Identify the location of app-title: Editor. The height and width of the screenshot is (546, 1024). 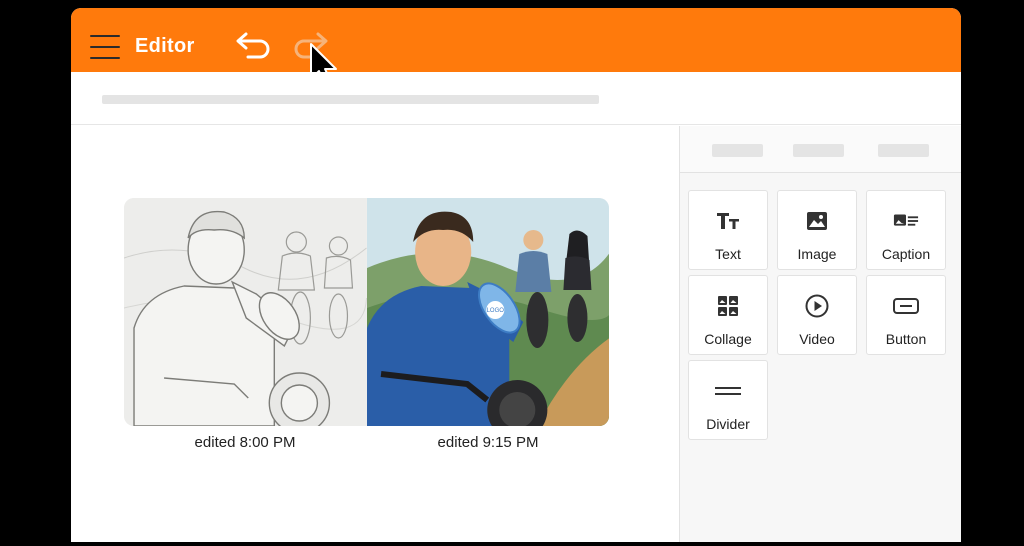
(165, 46).